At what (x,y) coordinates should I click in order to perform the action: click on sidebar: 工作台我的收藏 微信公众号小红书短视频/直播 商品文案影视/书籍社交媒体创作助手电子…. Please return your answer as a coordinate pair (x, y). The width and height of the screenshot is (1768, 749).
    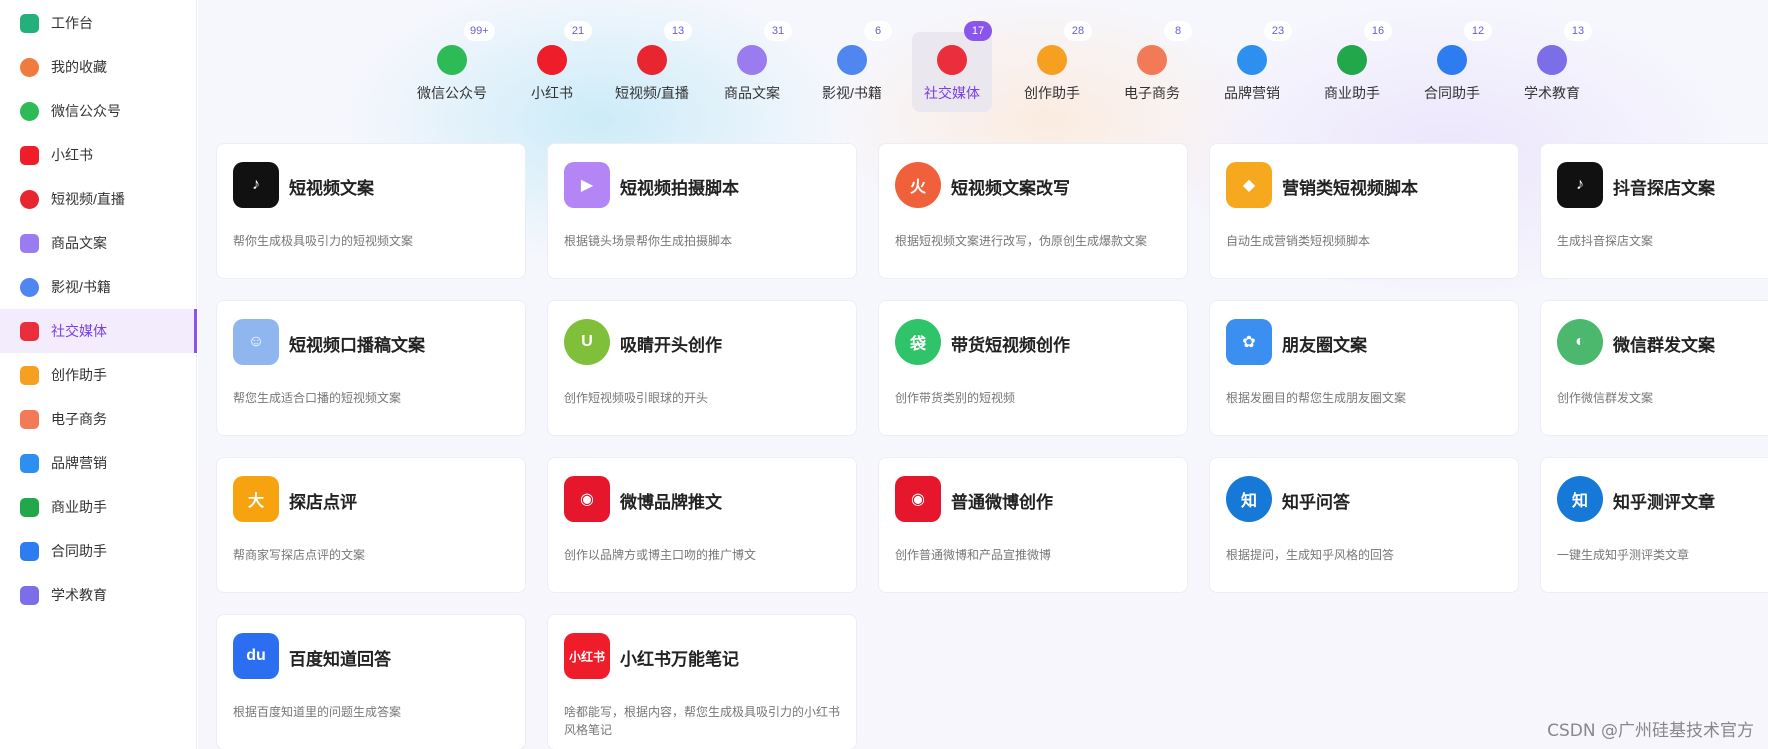
    Looking at the image, I should click on (98, 374).